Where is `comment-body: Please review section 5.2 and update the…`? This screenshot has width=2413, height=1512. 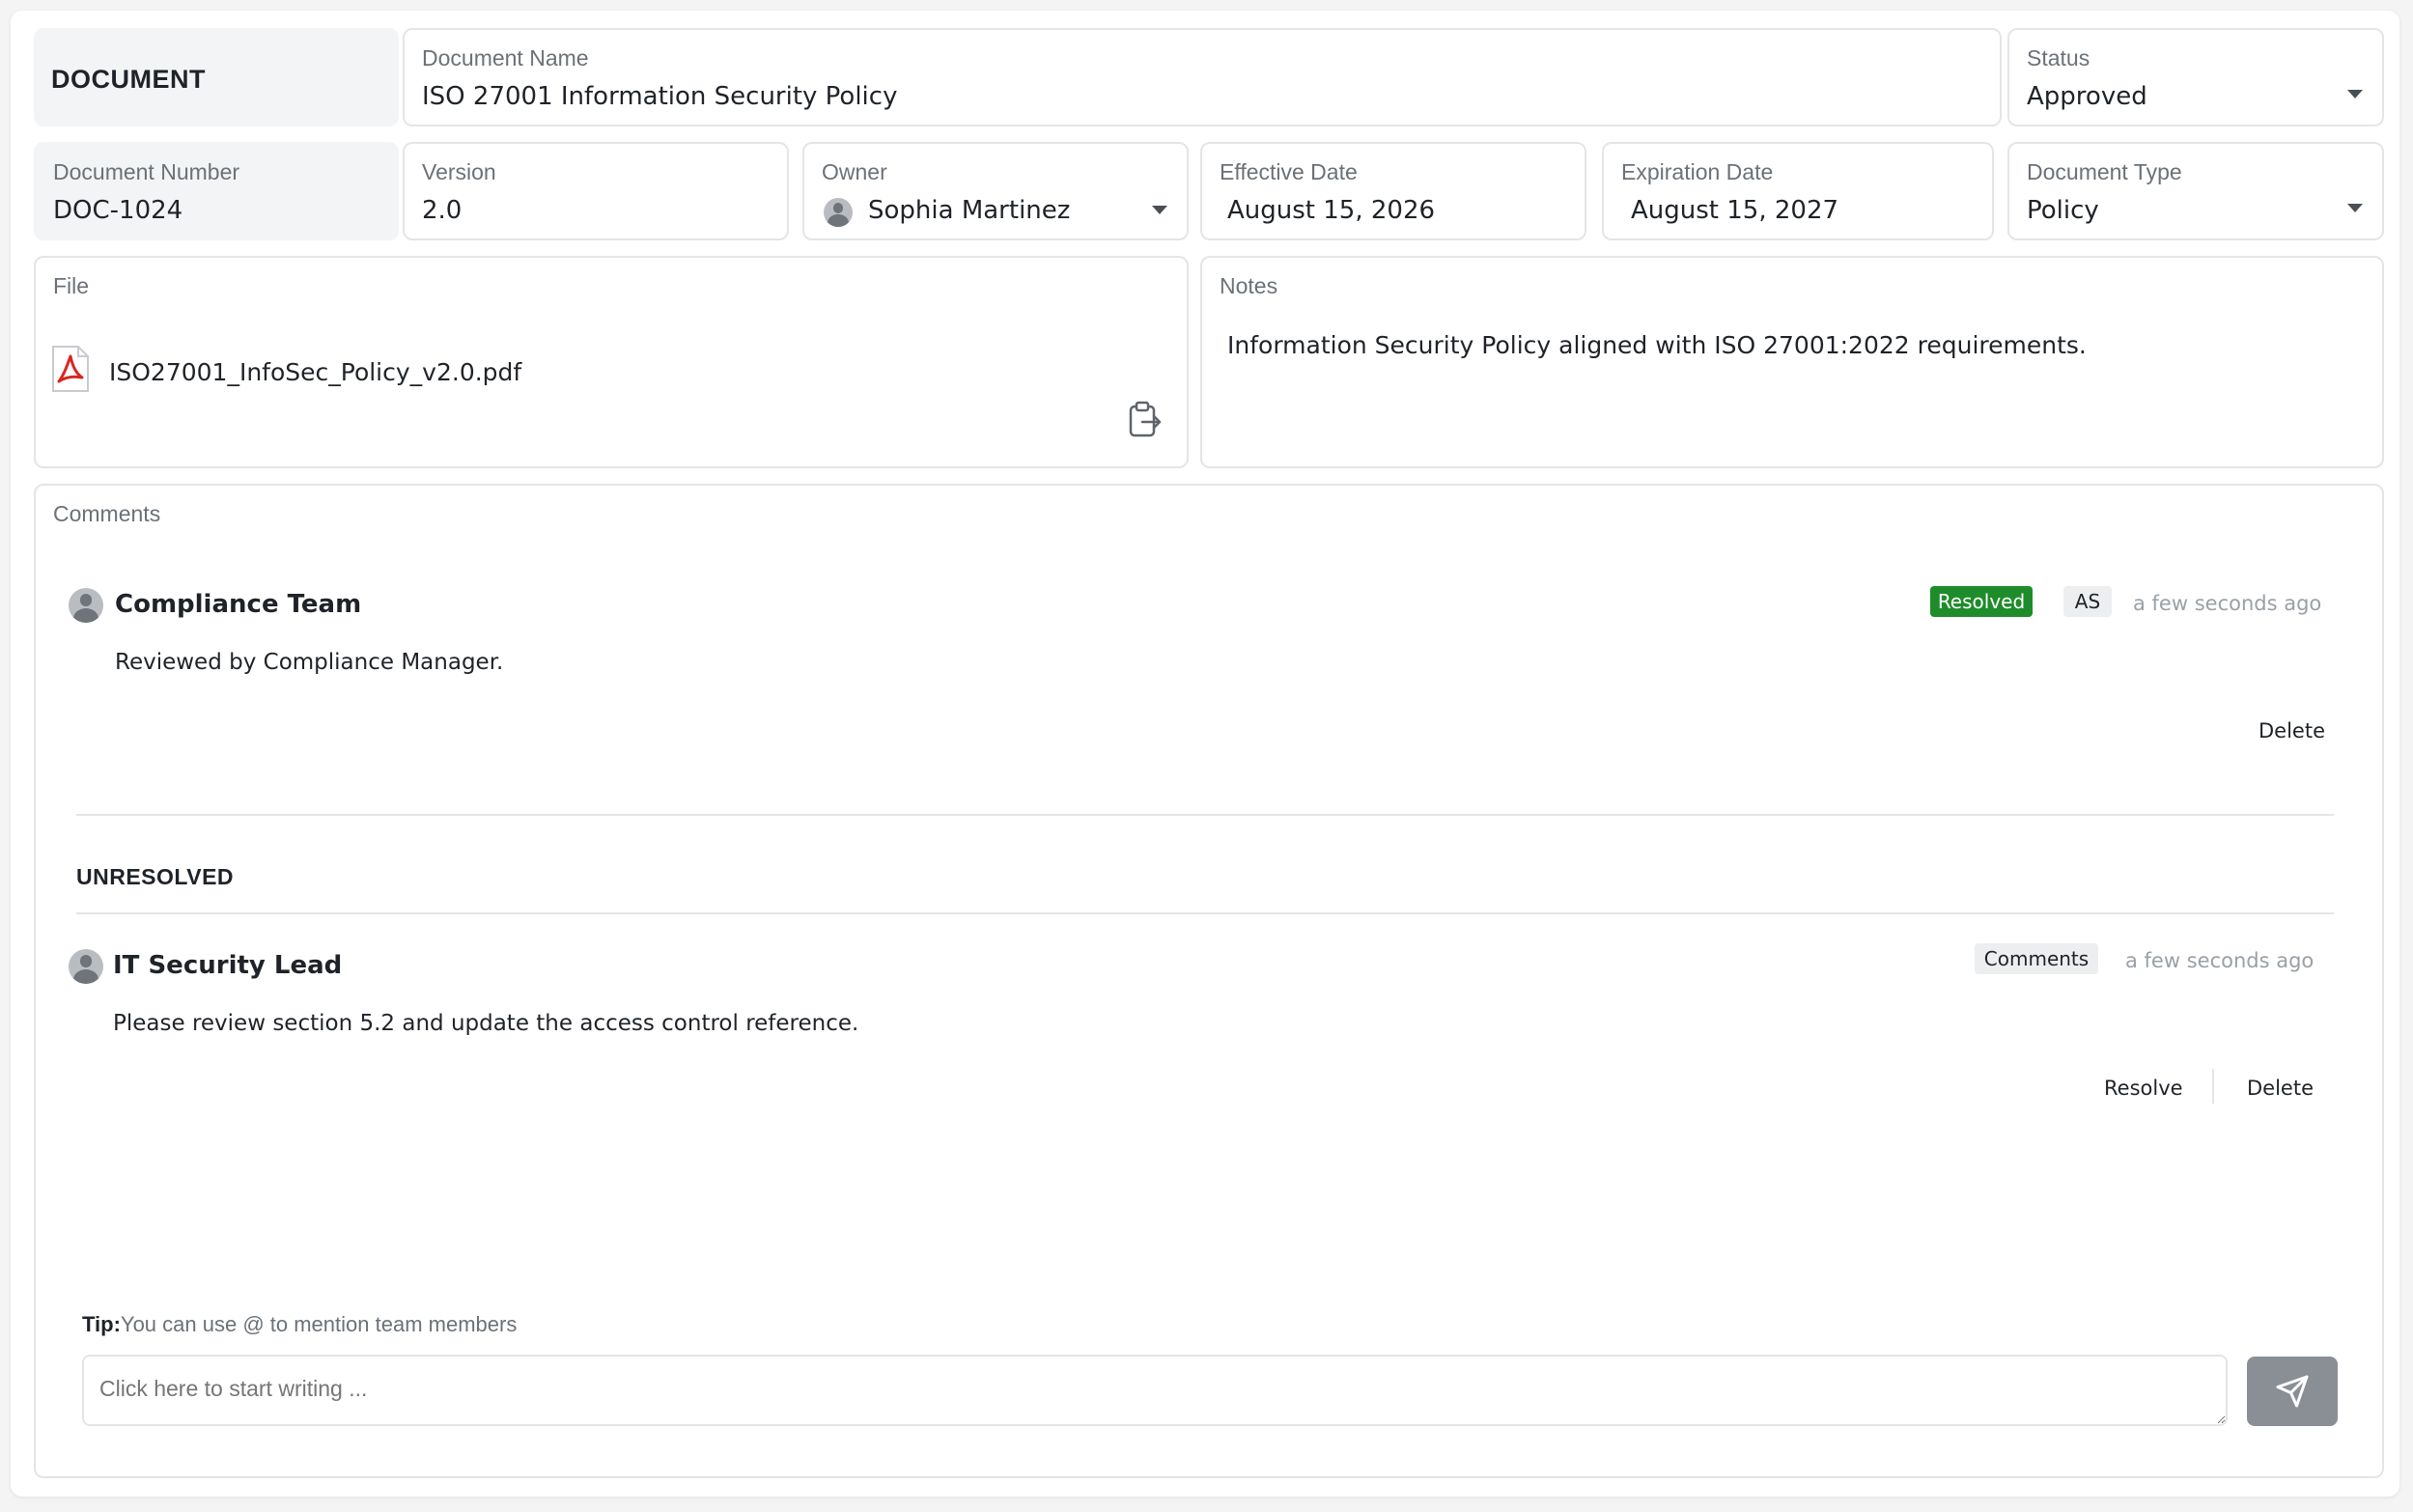 comment-body: Please review section 5.2 and update the… is located at coordinates (486, 1024).